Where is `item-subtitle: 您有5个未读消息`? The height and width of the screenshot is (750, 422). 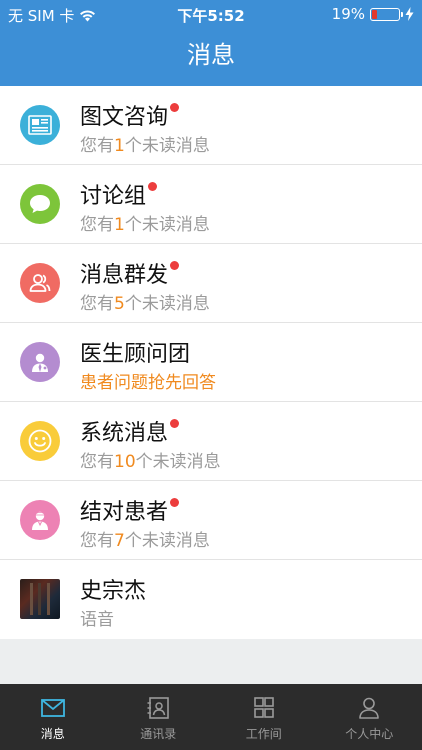 item-subtitle: 您有5个未读消息 is located at coordinates (145, 304).